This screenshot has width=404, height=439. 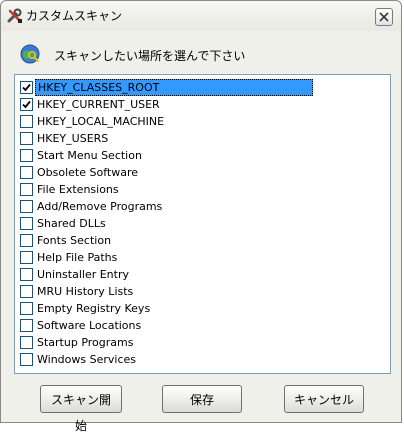 What do you see at coordinates (89, 155) in the screenshot?
I see `list-item-label: Start Menu Section` at bounding box center [89, 155].